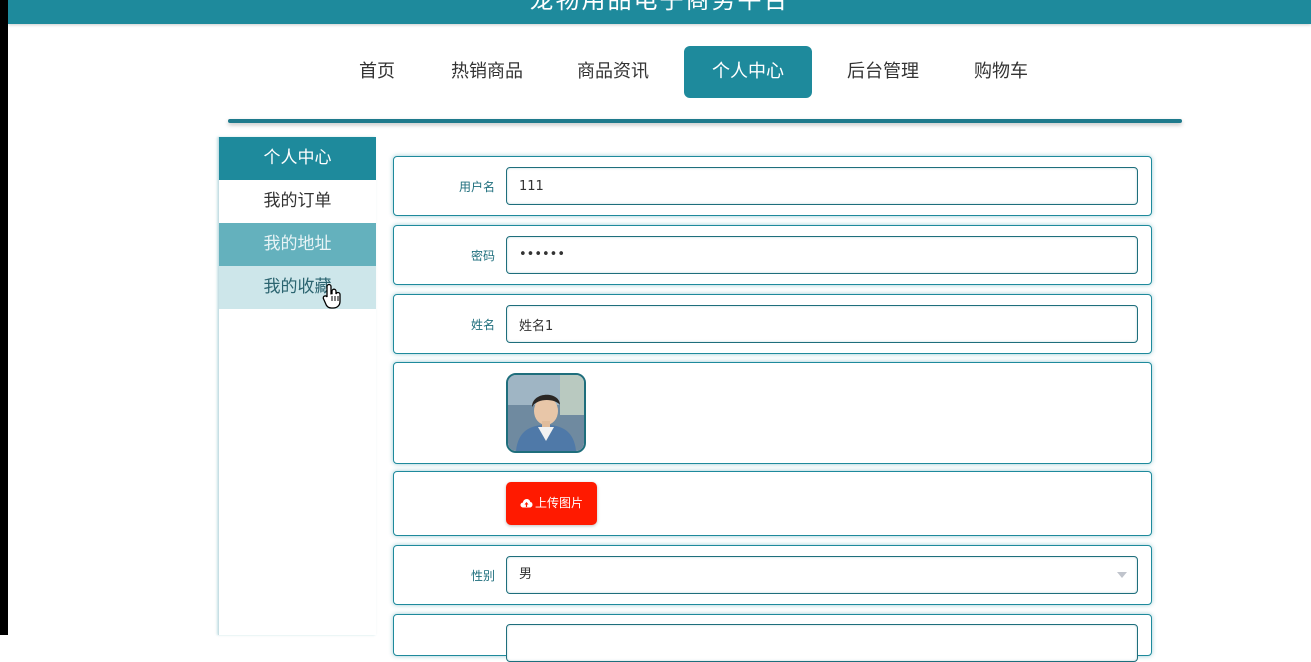 The image size is (1311, 662). Describe the element at coordinates (772, 413) in the screenshot. I see `form-row-avatar` at that location.